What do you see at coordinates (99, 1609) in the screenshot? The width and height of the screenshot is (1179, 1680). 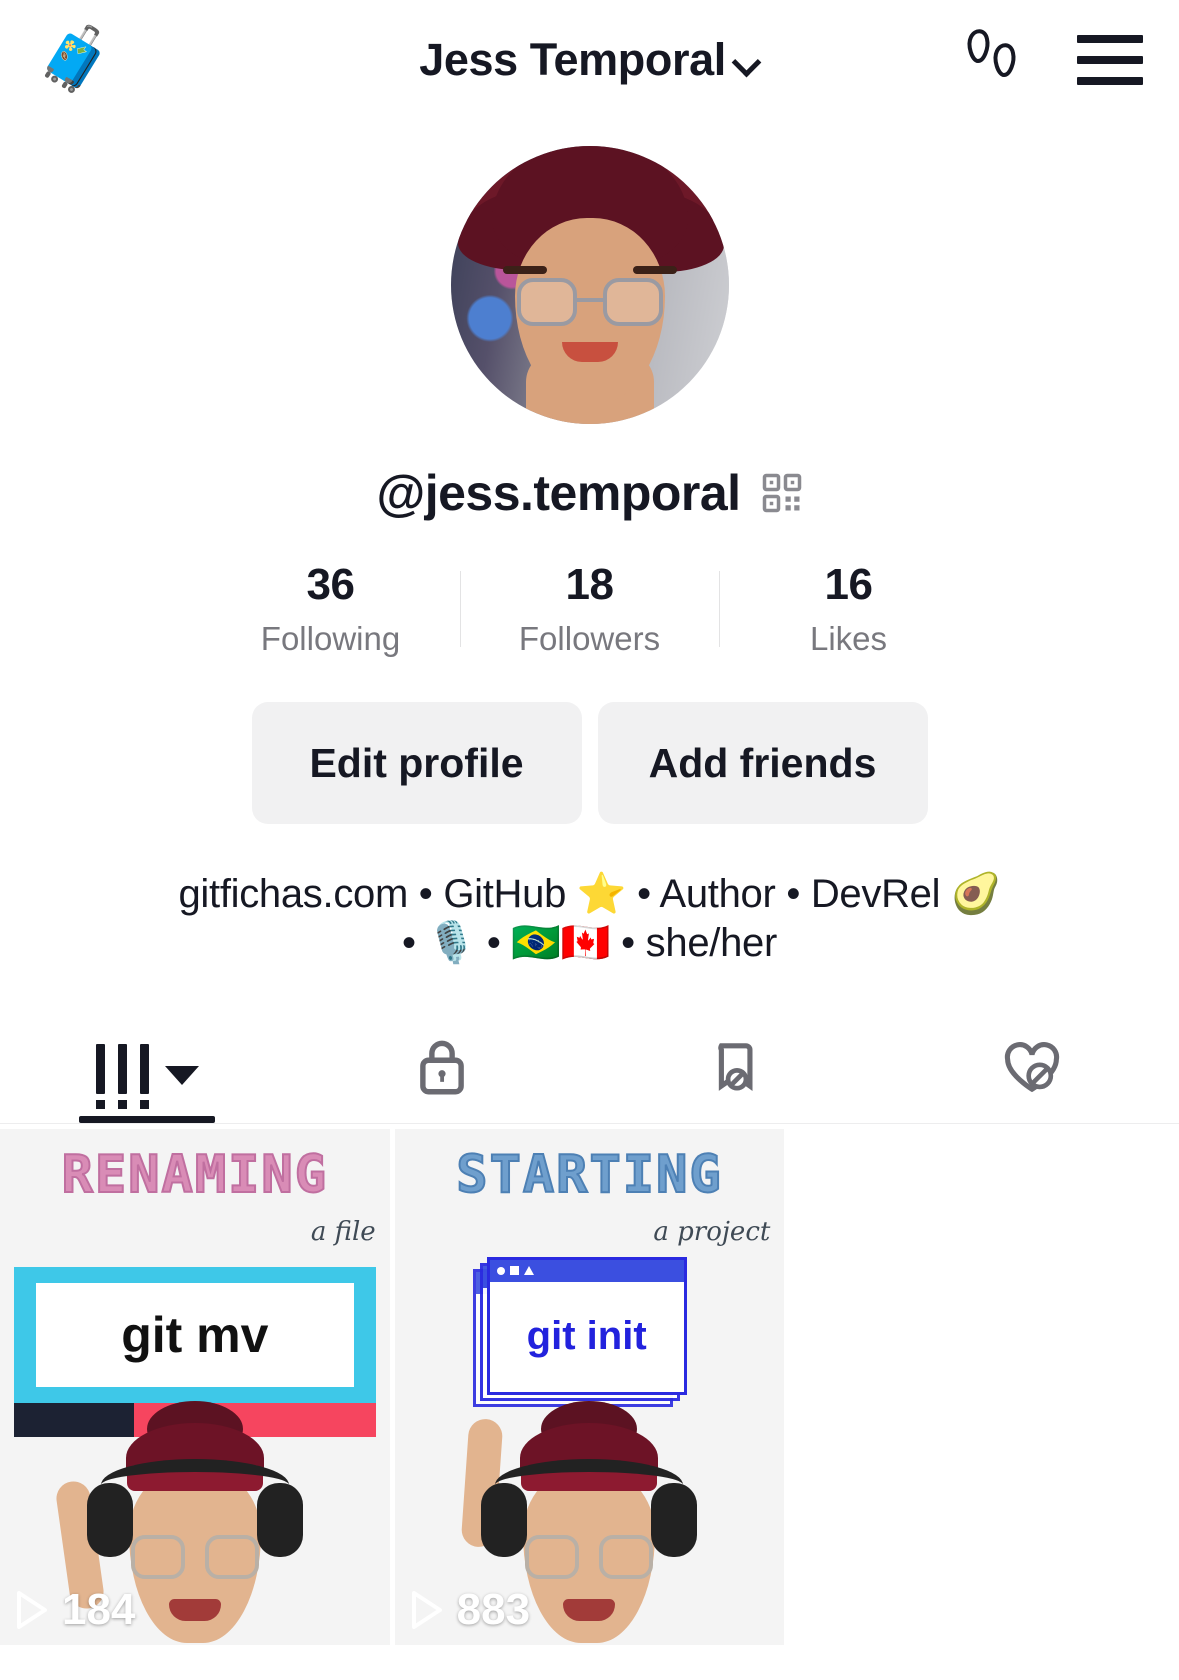 I see `view-count: 184` at bounding box center [99, 1609].